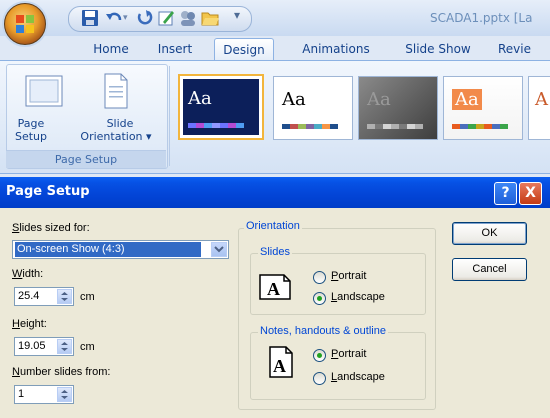 The image size is (550, 418). I want to click on height-spinner: 19.05, so click(44, 346).